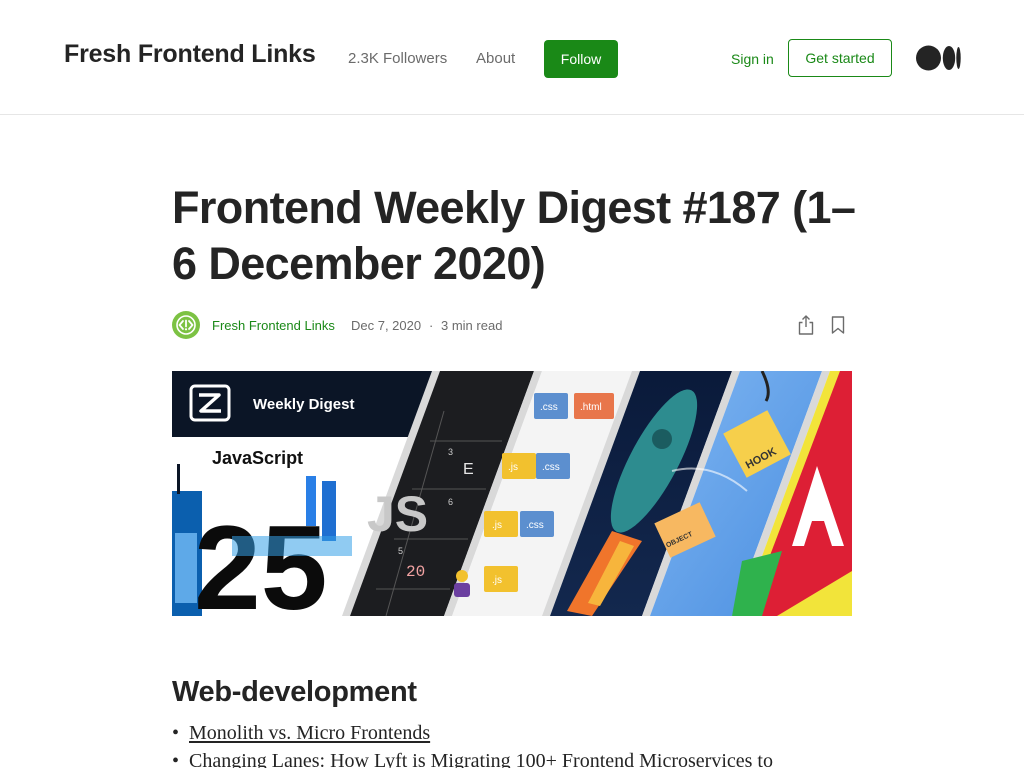 This screenshot has width=1024, height=768. What do you see at coordinates (551, 467) in the screenshot?
I see `hero-css-2: .css` at bounding box center [551, 467].